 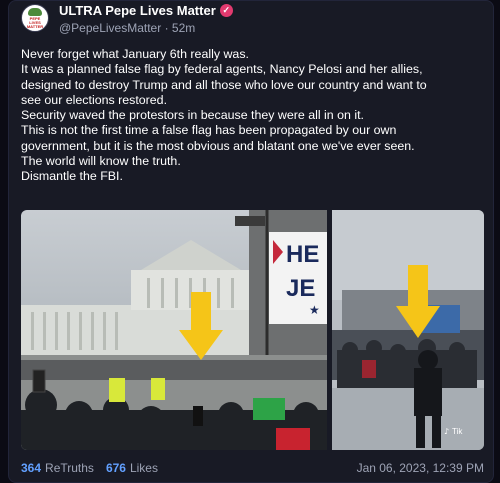 I want to click on retruths-label: ReTruths, so click(x=69, y=468).